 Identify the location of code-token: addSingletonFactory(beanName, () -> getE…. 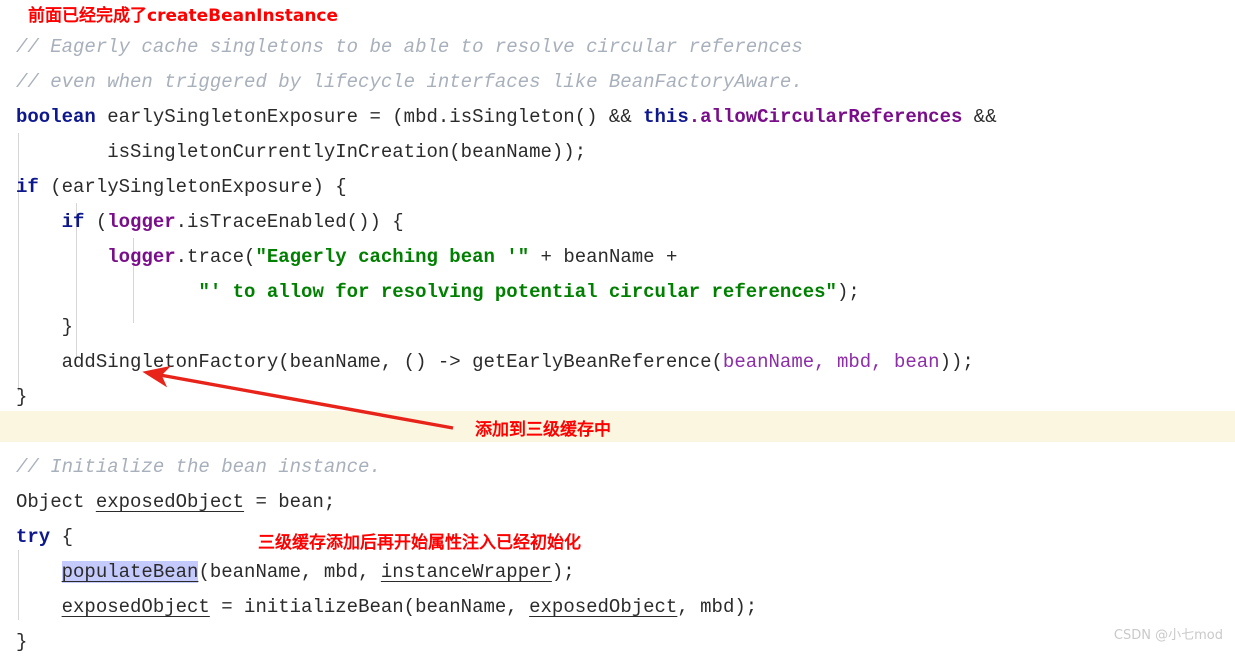
(369, 362).